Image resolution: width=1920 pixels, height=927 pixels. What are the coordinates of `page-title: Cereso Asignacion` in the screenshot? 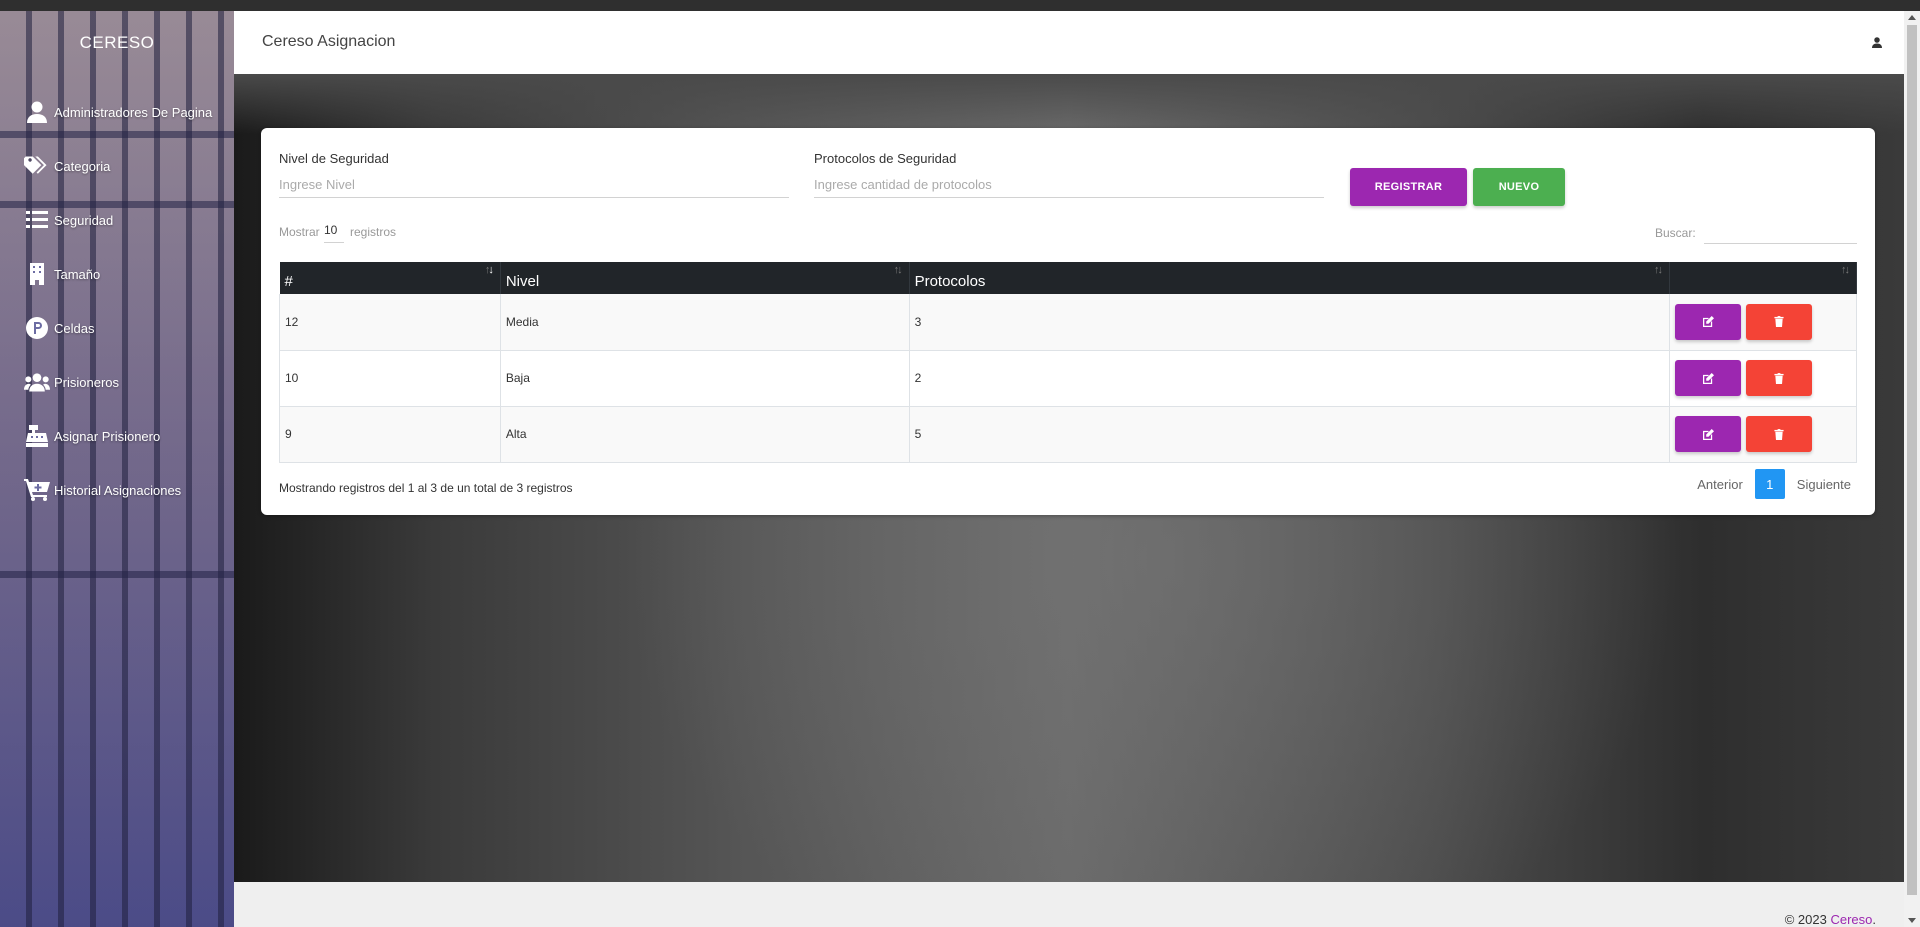 It's located at (329, 41).